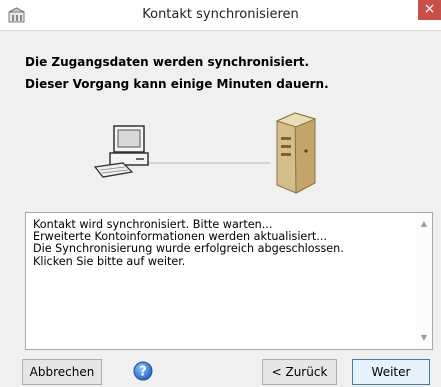 The image size is (441, 387). What do you see at coordinates (424, 224) in the screenshot?
I see `scroll-up-arrow-icon: ▲` at bounding box center [424, 224].